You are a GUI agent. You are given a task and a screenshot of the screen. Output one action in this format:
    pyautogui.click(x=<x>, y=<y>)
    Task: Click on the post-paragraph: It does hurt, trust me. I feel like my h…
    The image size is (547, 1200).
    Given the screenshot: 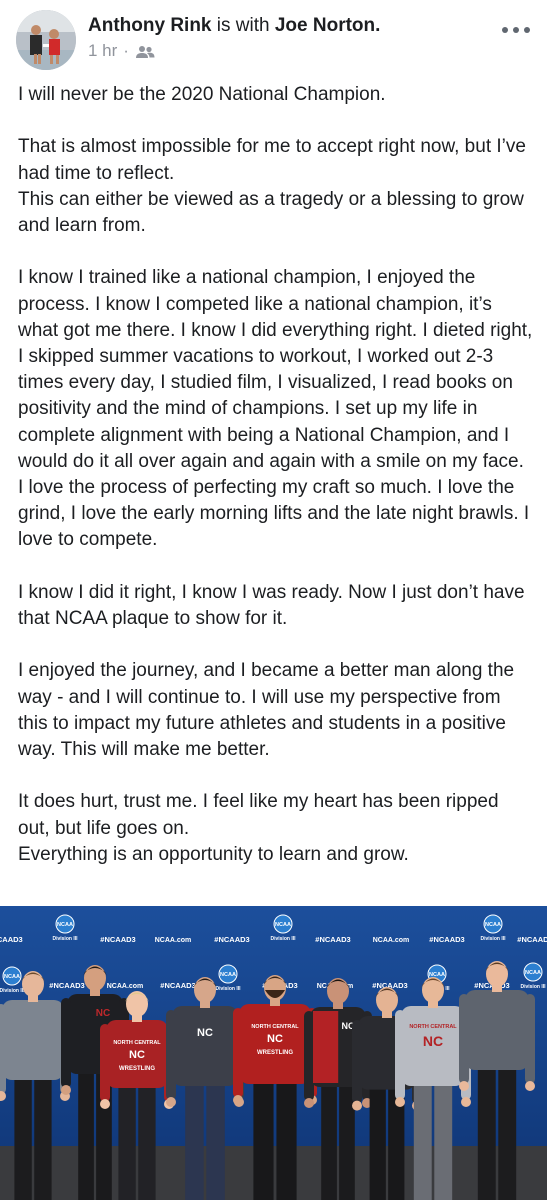 What is the action you would take?
    pyautogui.click(x=275, y=828)
    